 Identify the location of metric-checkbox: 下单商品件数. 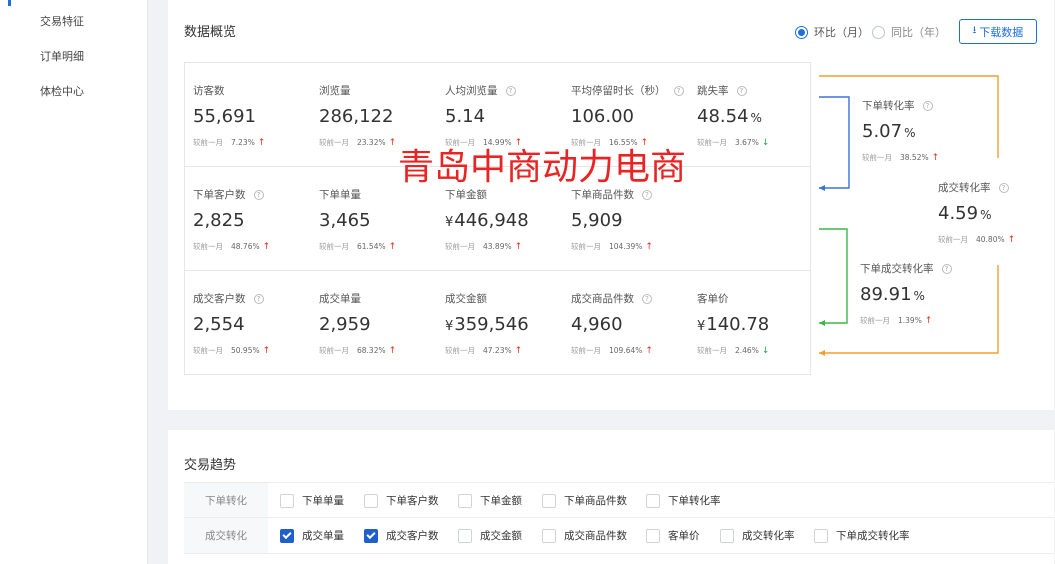
(584, 500).